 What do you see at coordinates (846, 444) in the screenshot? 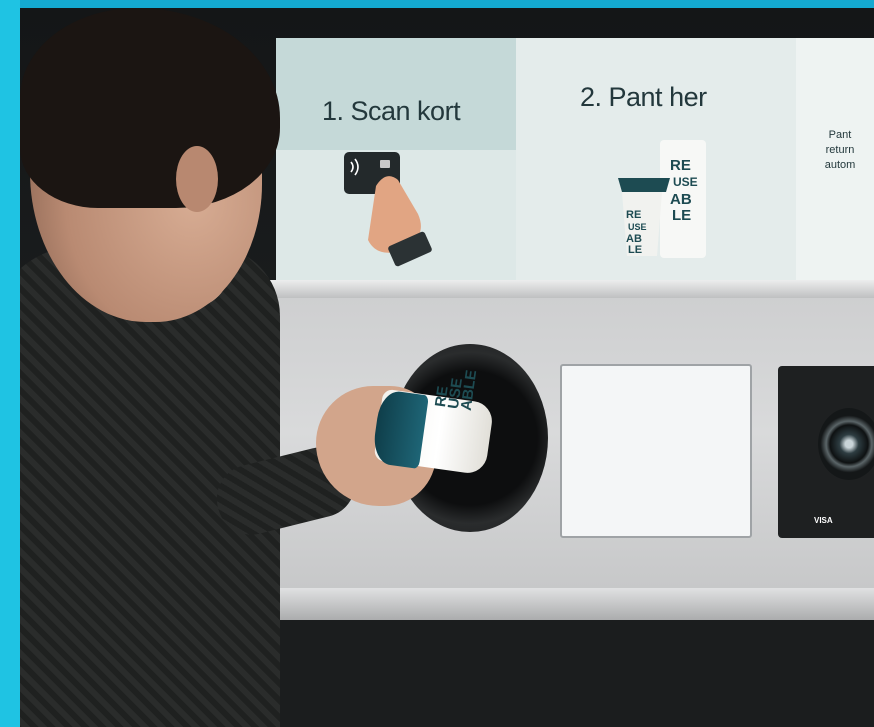
I see `card-reader-icon` at bounding box center [846, 444].